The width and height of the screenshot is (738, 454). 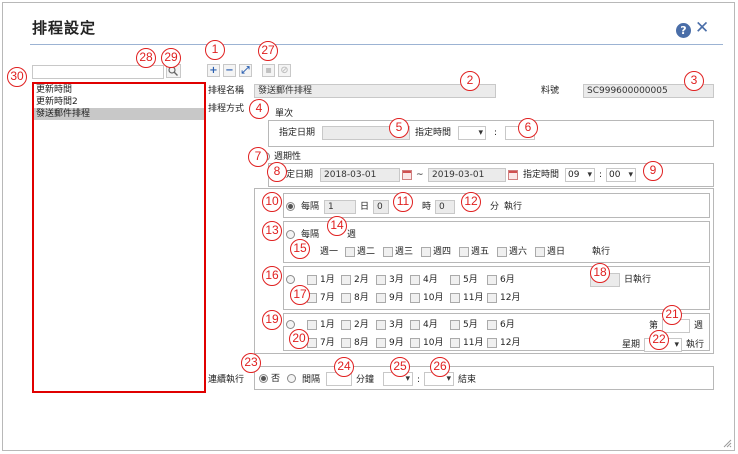 What do you see at coordinates (492, 298) in the screenshot?
I see `m1-dec-checkbox` at bounding box center [492, 298].